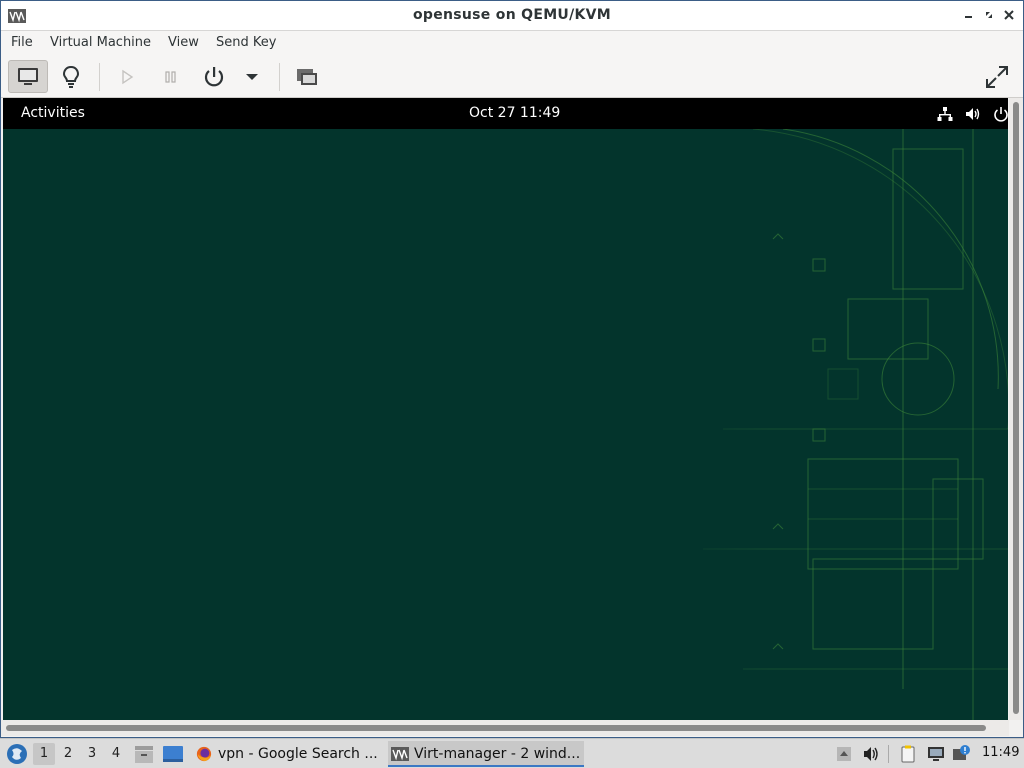  I want to click on workspace-2: 2, so click(68, 754).